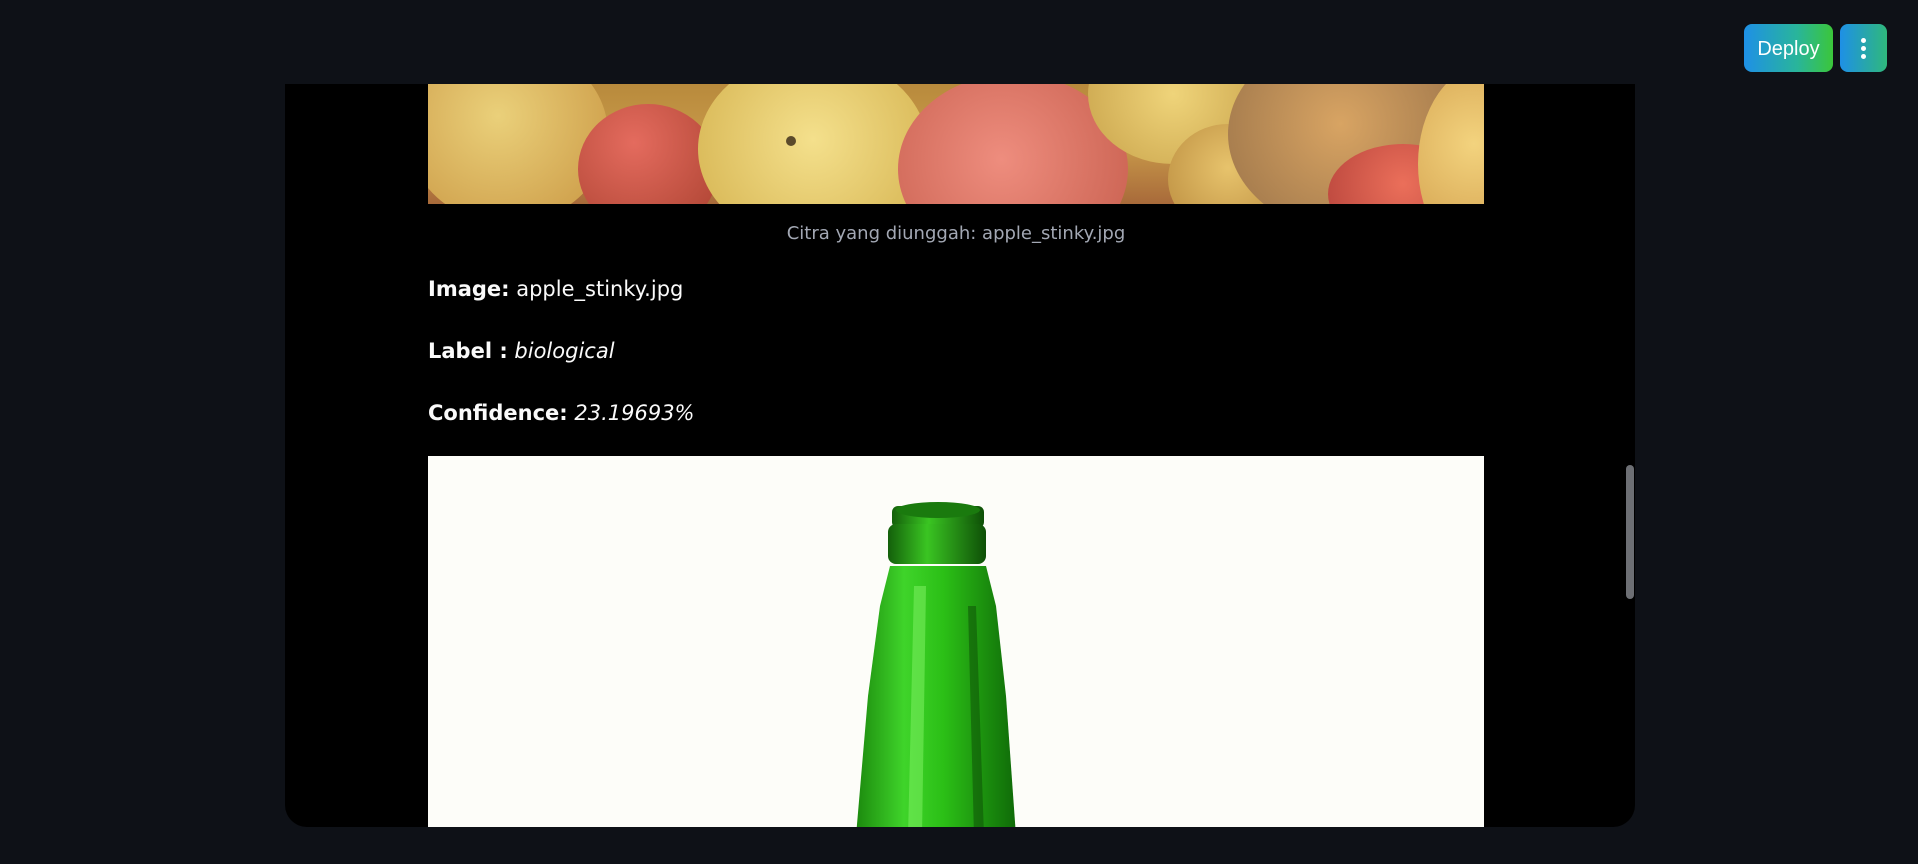  Describe the element at coordinates (956, 233) in the screenshot. I see `image-caption: Citra yang diunggah: apple_stinky.jpg` at that location.